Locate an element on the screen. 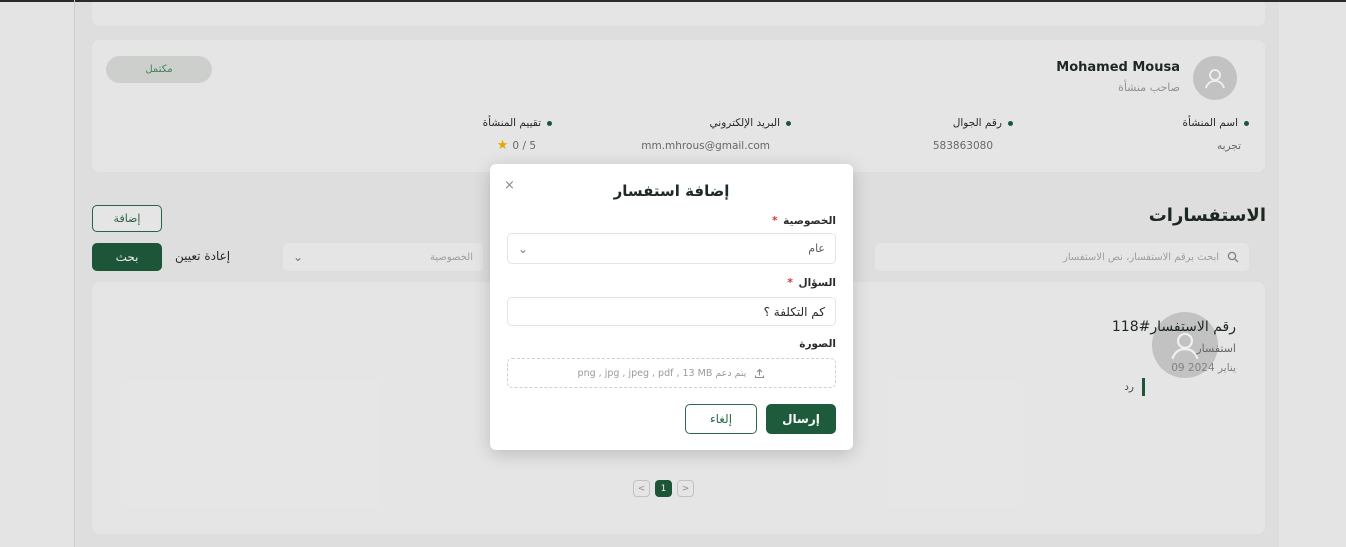 The height and width of the screenshot is (547, 1346). question-input: كم التكلفة ؟ is located at coordinates (671, 311).